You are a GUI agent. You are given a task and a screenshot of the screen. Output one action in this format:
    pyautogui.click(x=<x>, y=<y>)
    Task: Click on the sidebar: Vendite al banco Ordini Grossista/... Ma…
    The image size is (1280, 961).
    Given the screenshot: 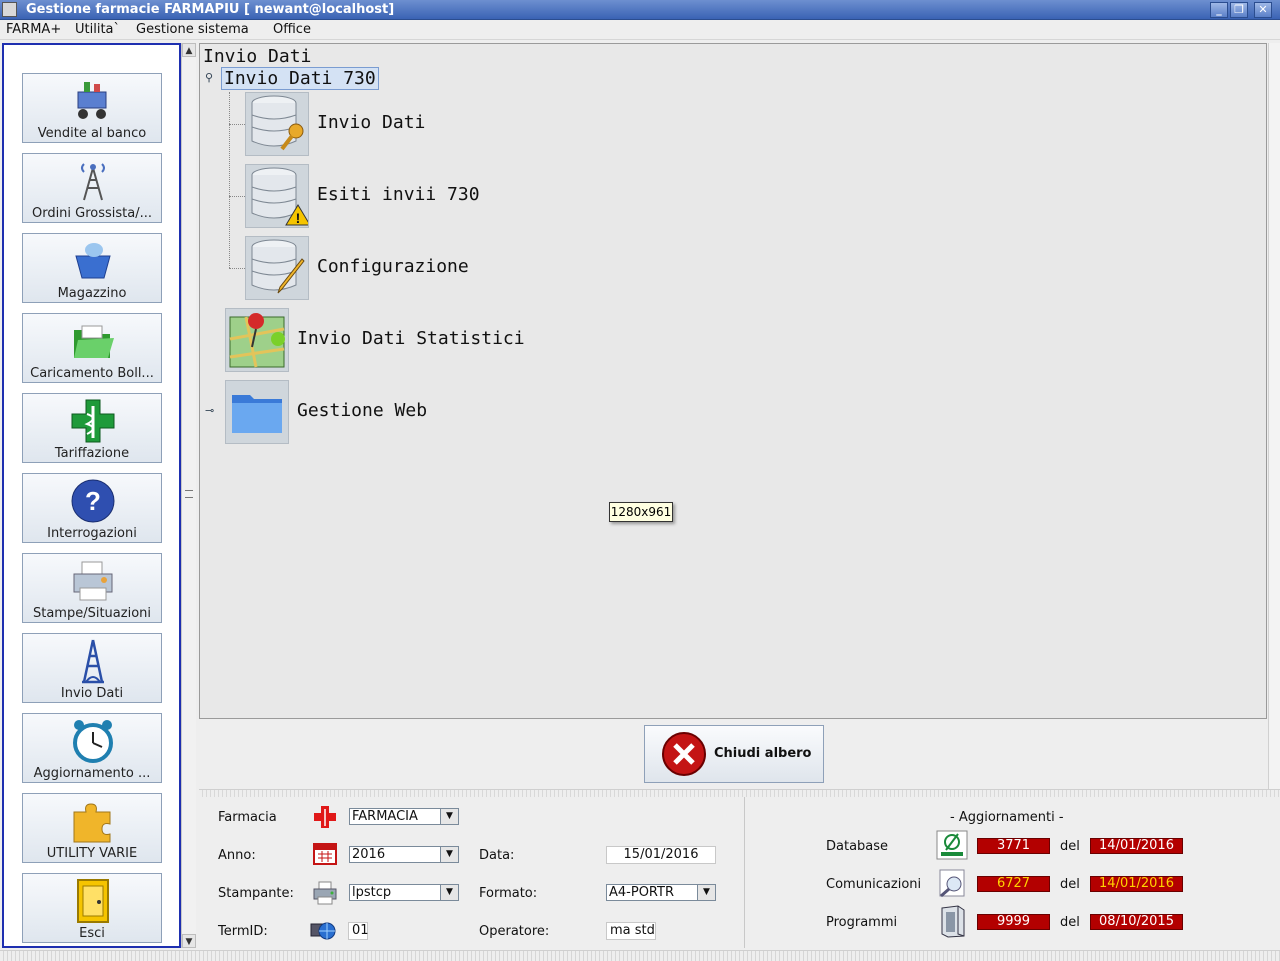 What is the action you would take?
    pyautogui.click(x=91, y=495)
    